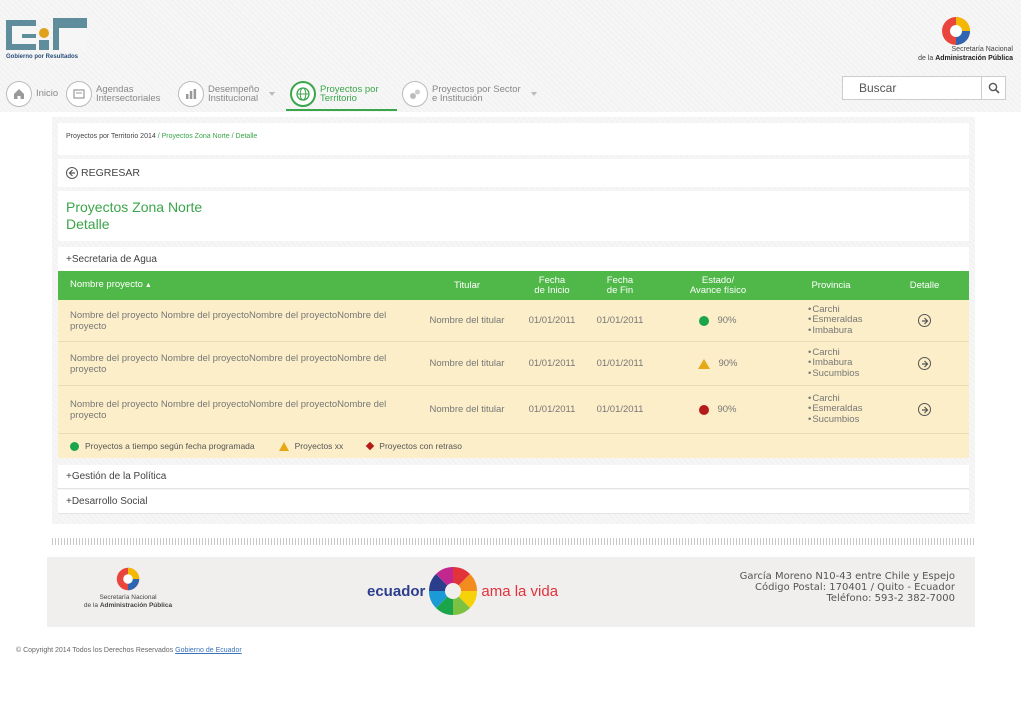 This screenshot has width=1021, height=721. I want to click on performance-icon, so click(191, 93).